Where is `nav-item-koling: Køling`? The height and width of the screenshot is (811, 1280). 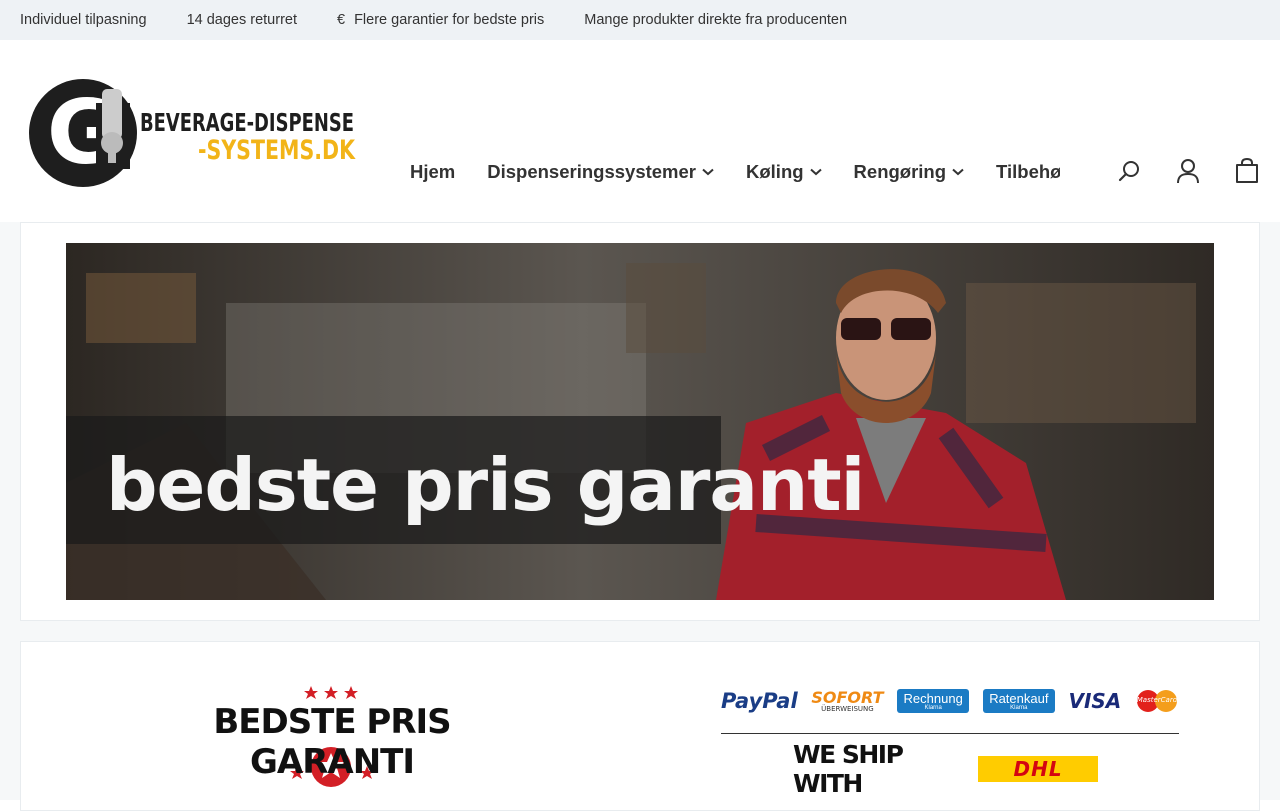
nav-item-koling: Køling is located at coordinates (784, 172).